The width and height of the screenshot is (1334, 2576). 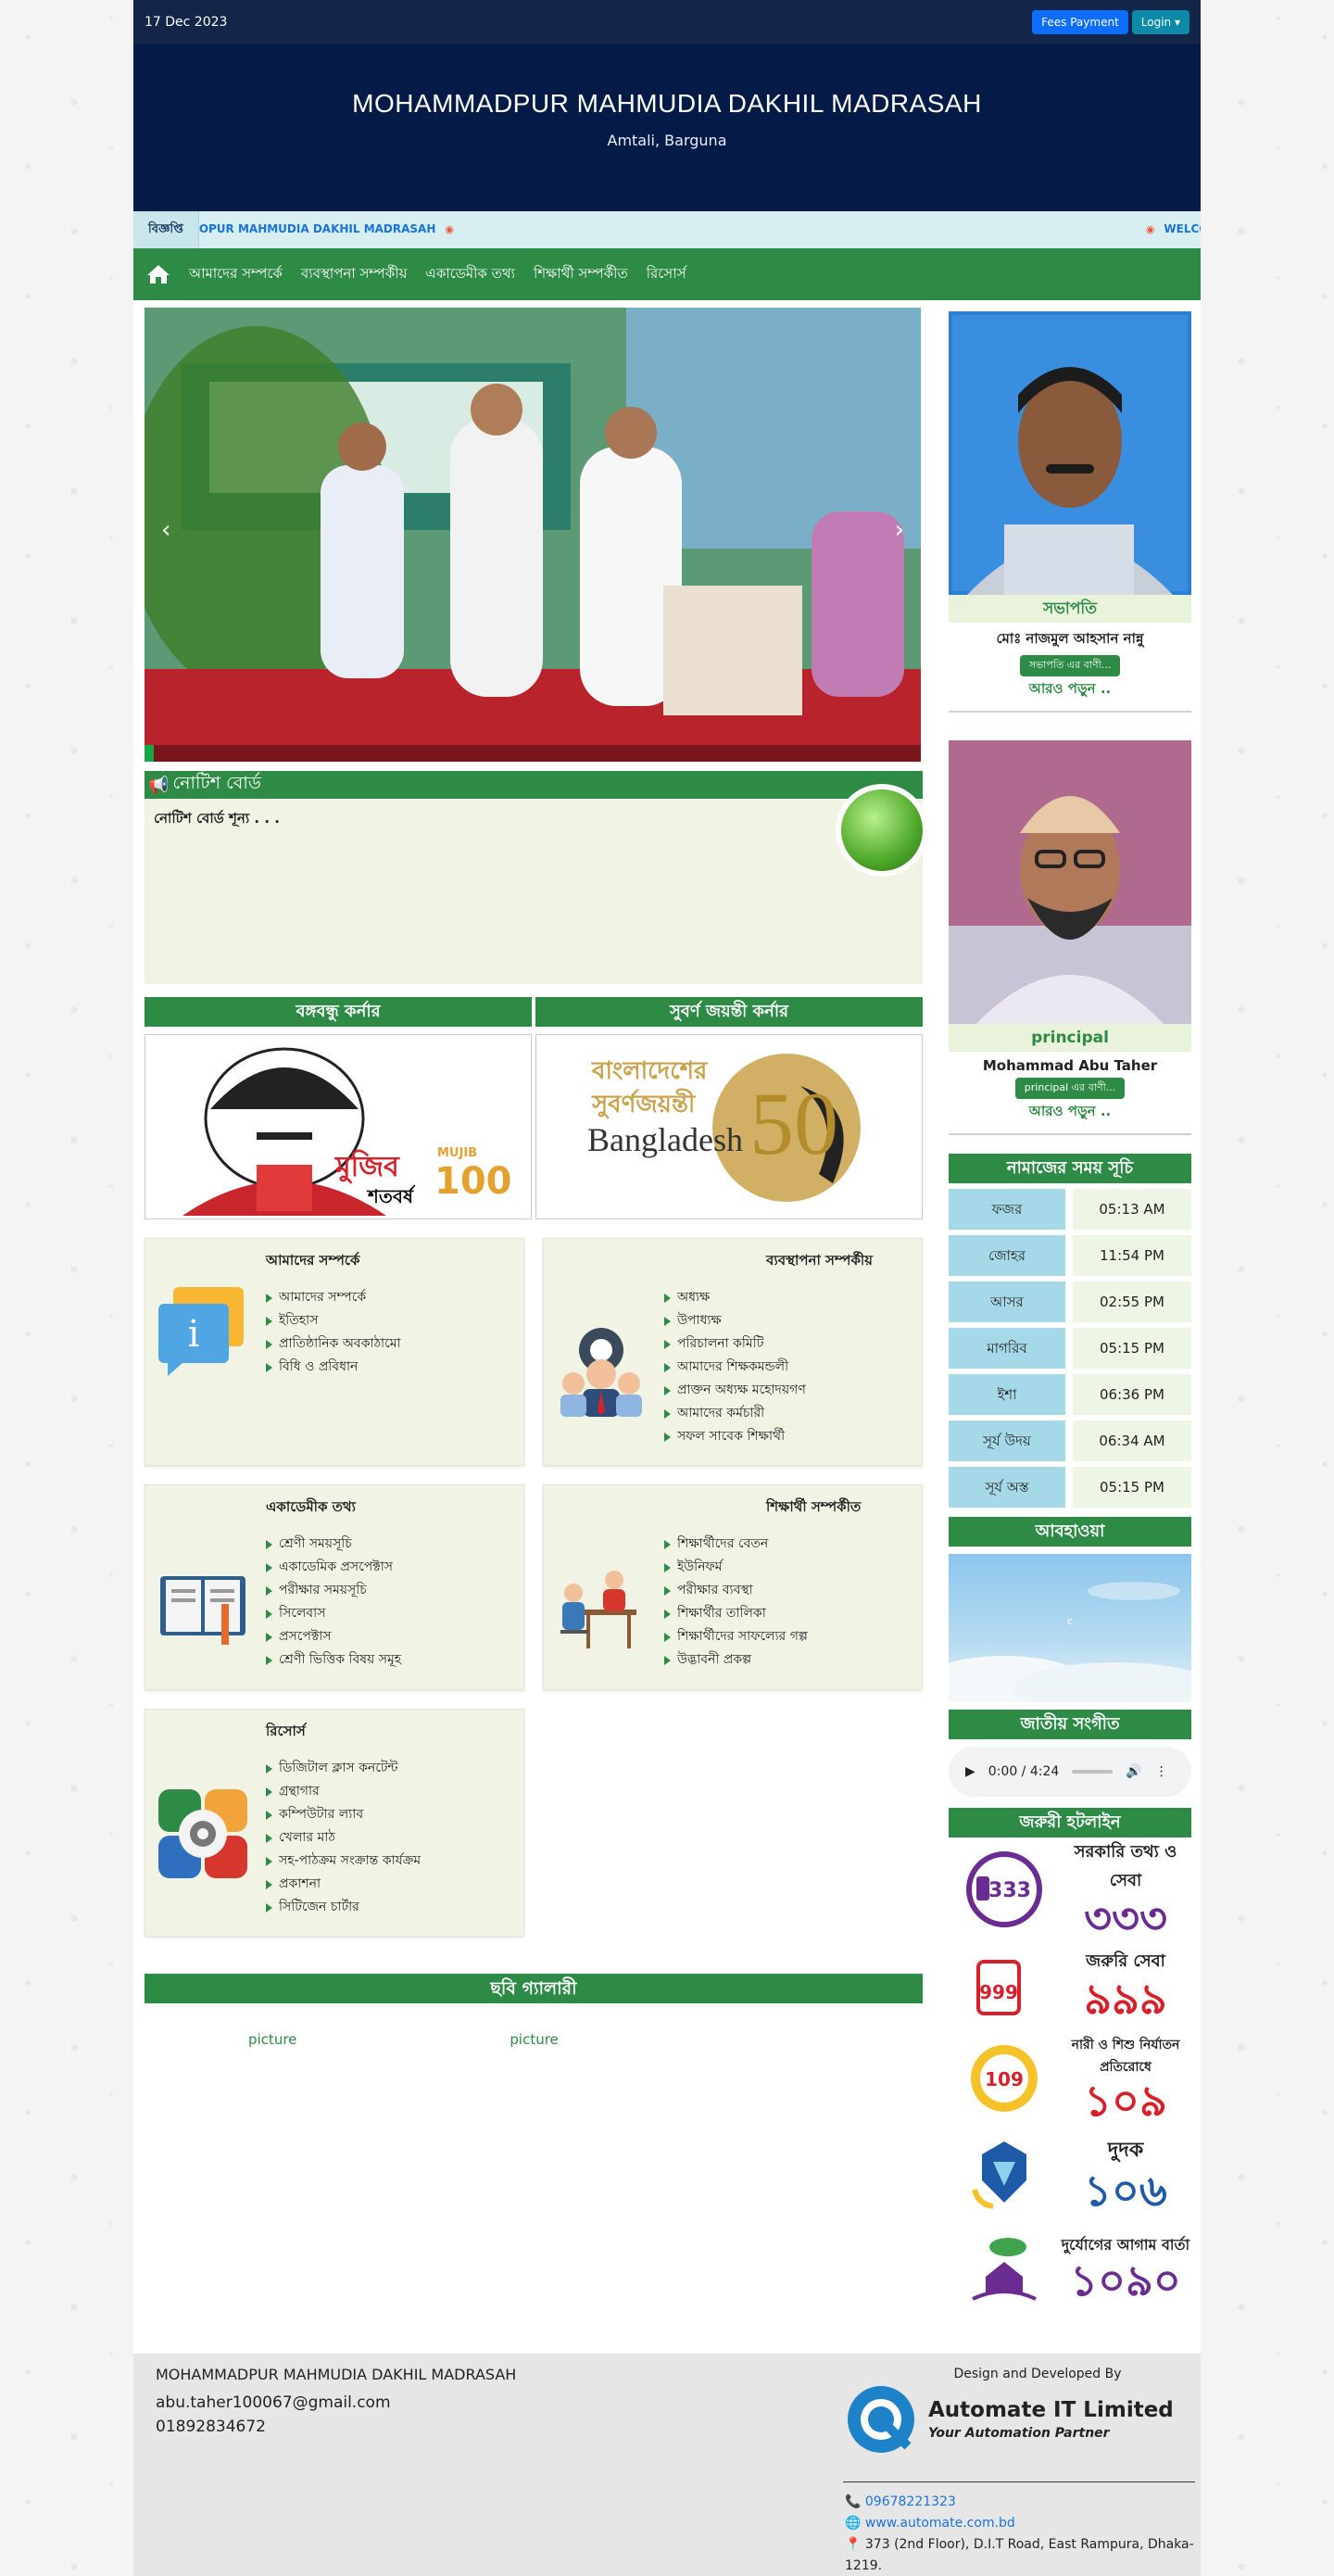 What do you see at coordinates (1004, 1889) in the screenshot?
I see `hotline-333-logo: 333` at bounding box center [1004, 1889].